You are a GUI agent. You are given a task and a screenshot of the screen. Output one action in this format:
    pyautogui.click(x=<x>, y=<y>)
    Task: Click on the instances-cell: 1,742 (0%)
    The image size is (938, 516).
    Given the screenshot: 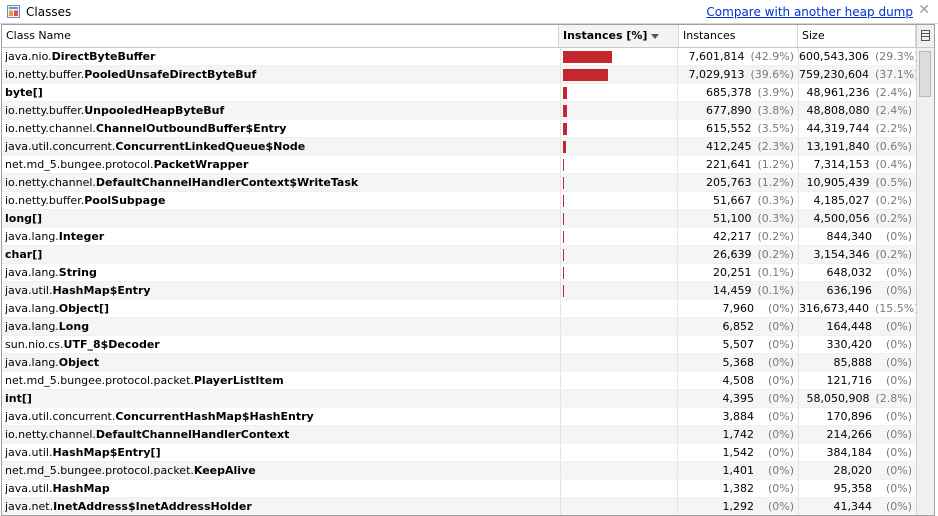 What is the action you would take?
    pyautogui.click(x=739, y=434)
    